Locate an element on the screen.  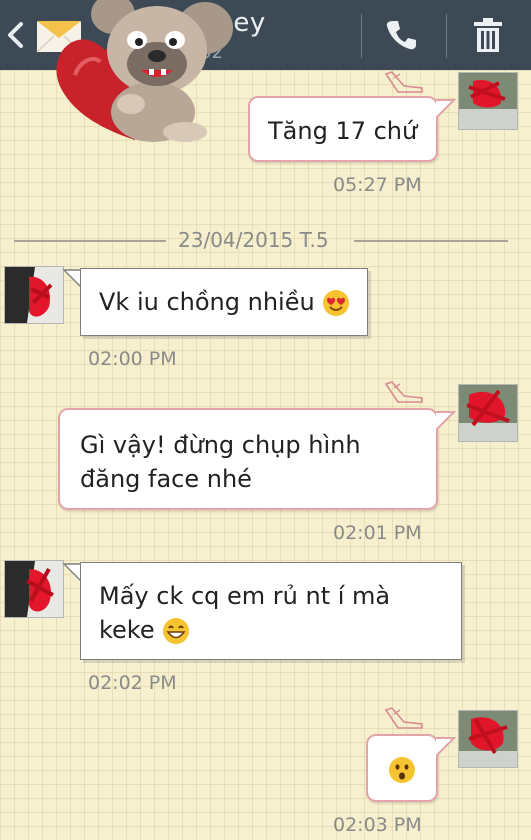
message-bubble-outgoing: Gì vậy! đừng chụp hình đăng face nhé is located at coordinates (248, 459).